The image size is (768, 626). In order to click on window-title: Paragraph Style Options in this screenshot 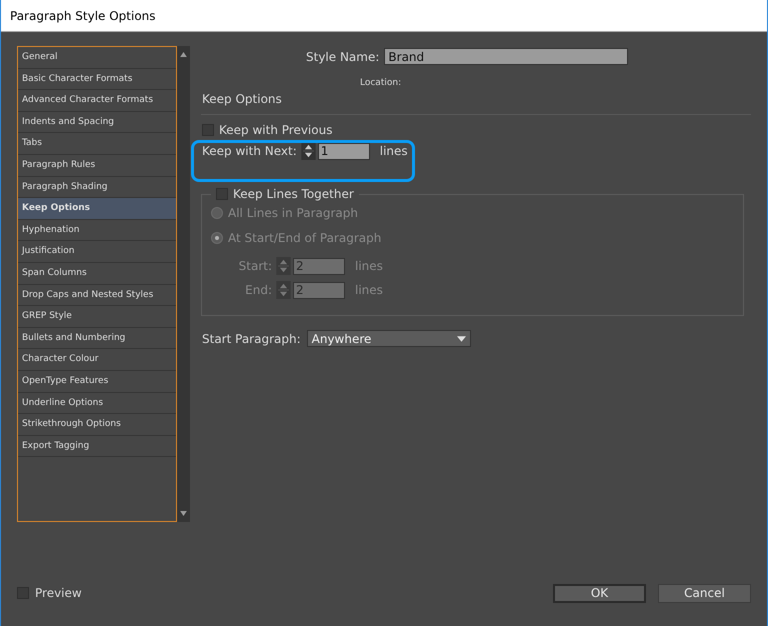, I will do `click(83, 15)`.